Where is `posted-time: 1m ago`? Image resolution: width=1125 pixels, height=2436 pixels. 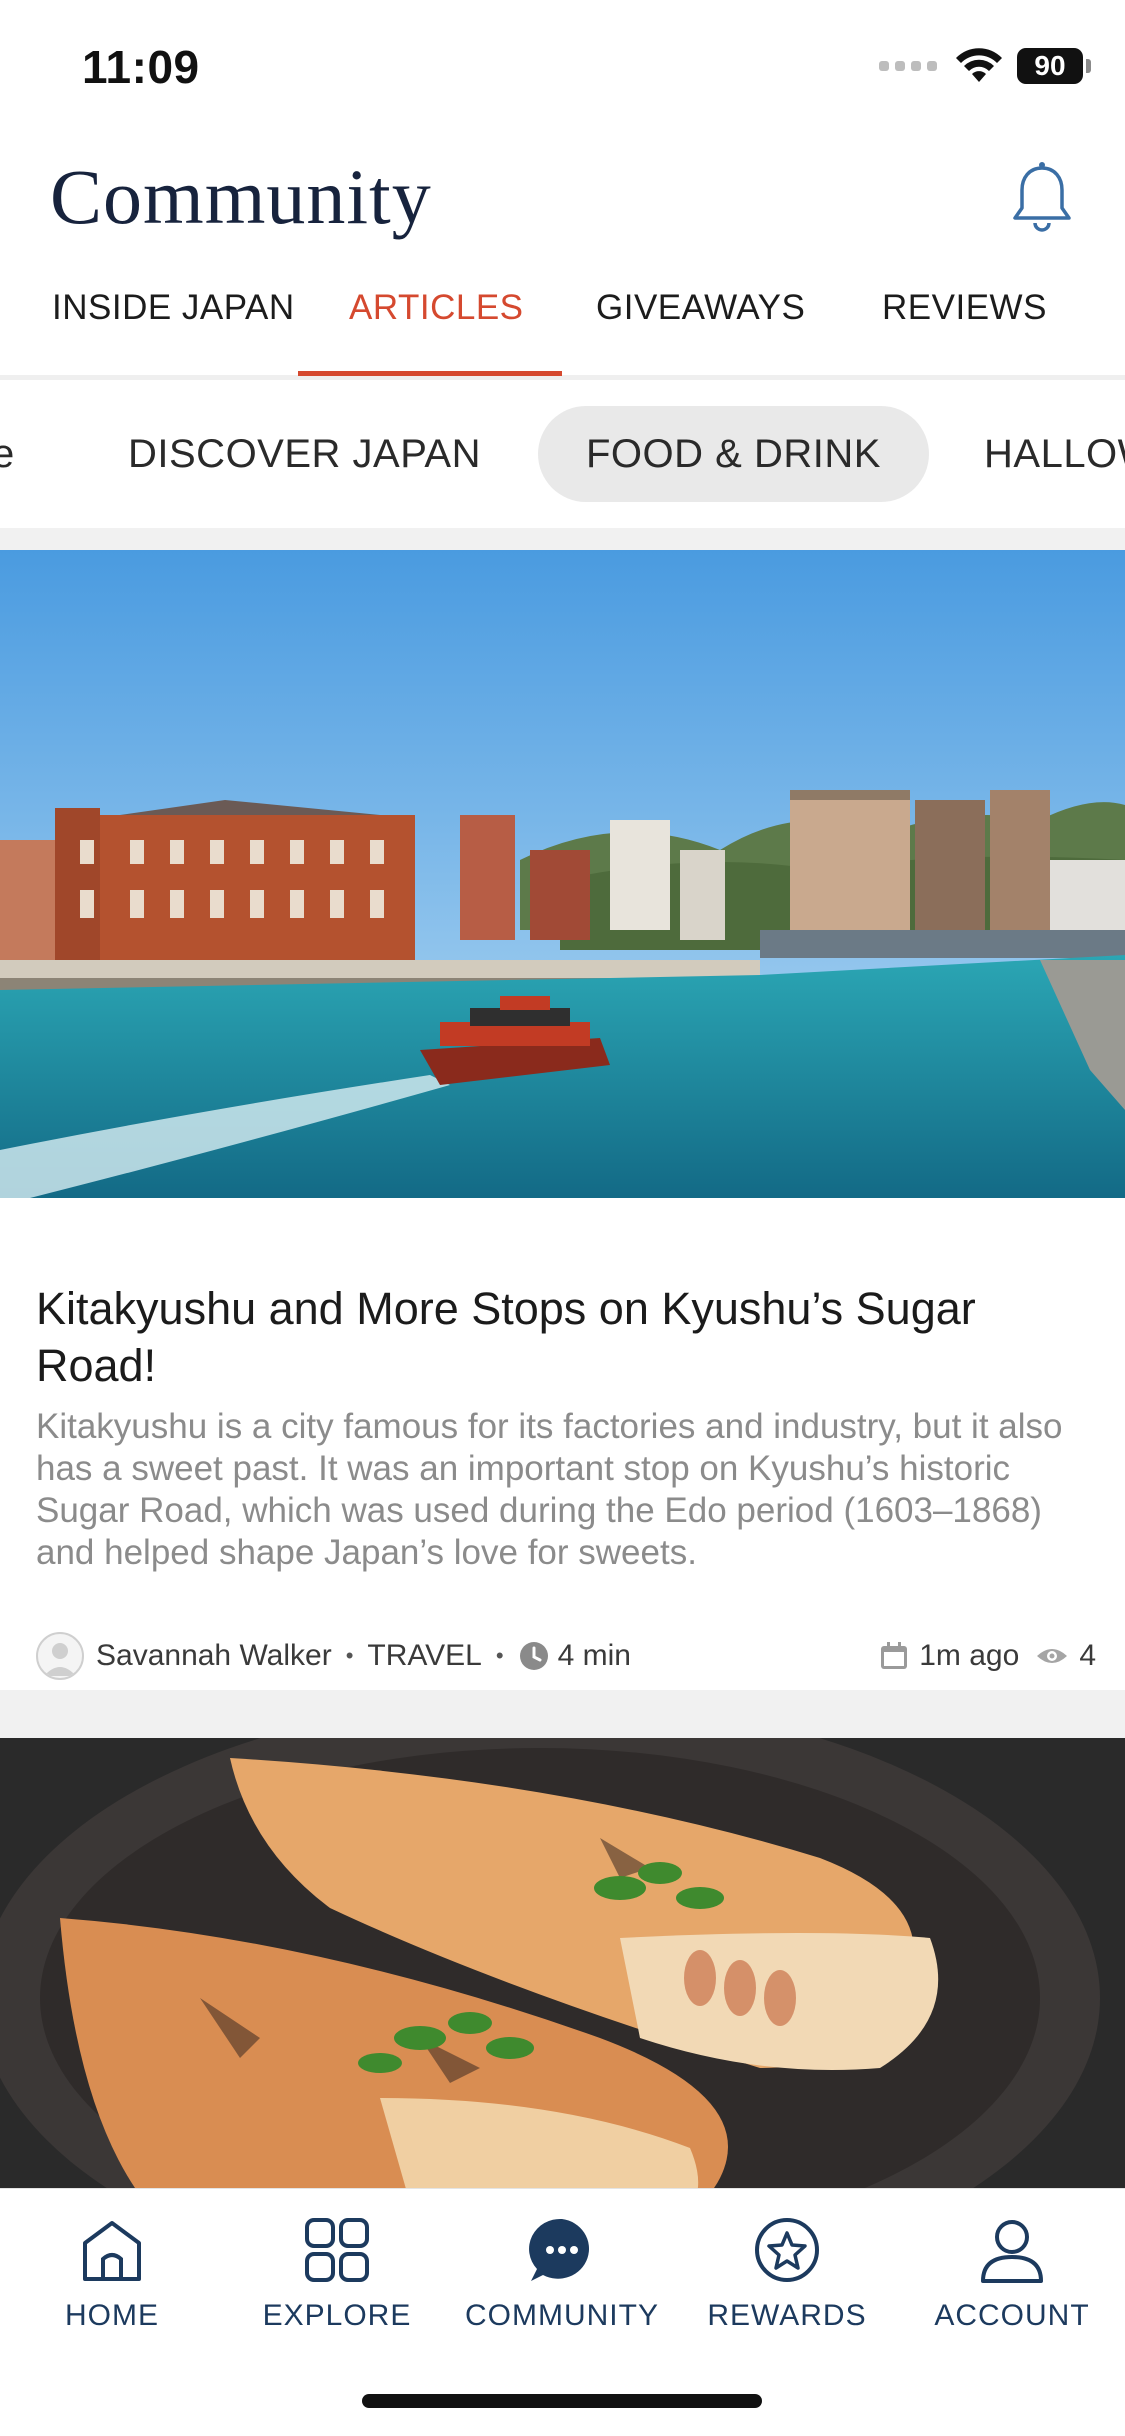 posted-time: 1m ago is located at coordinates (969, 1655).